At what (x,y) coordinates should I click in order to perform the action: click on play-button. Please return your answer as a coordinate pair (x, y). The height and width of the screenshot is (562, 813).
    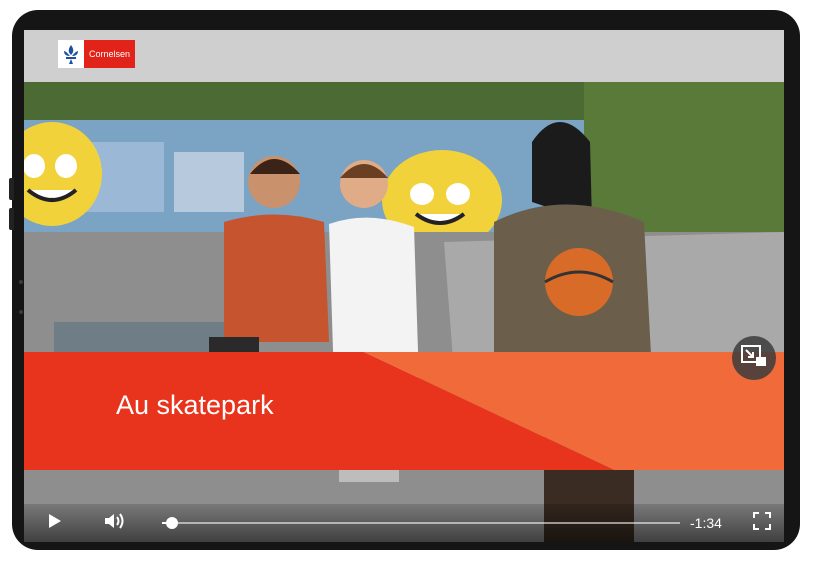
    Looking at the image, I should click on (55, 523).